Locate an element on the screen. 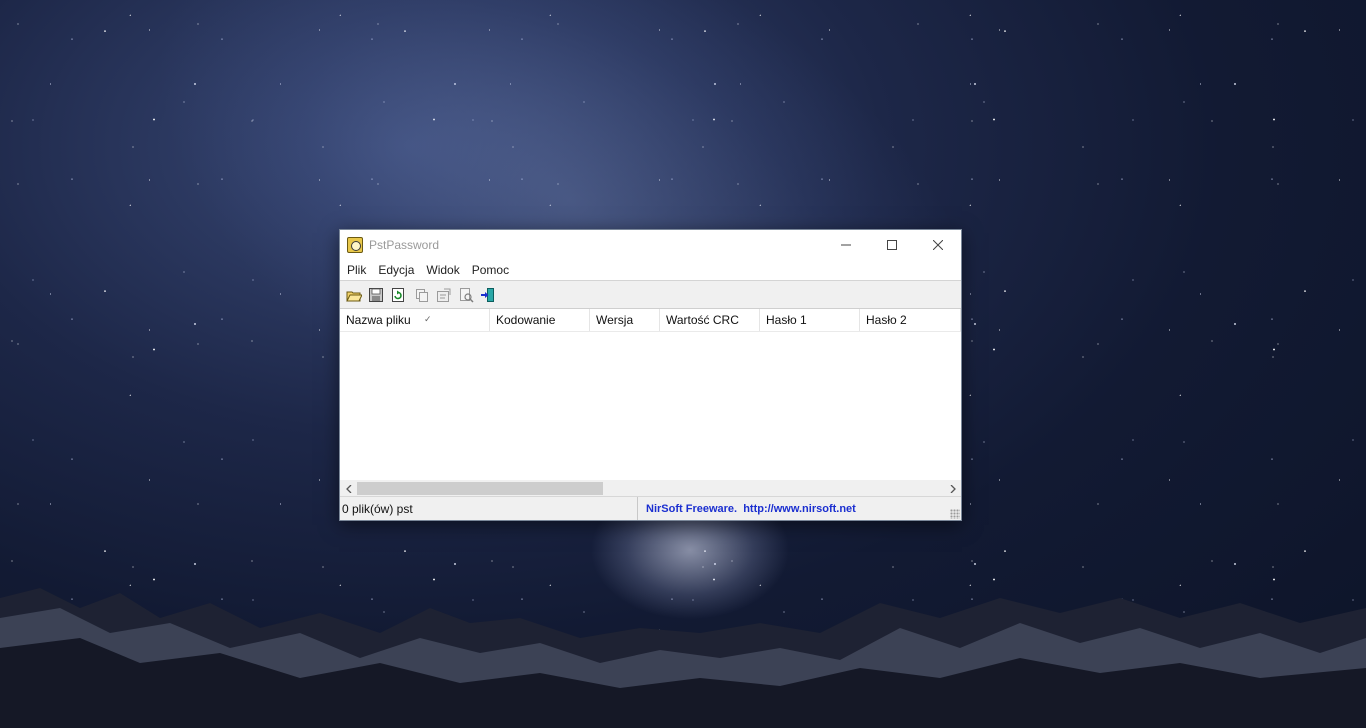 The image size is (1366, 728). exit-button is located at coordinates (488, 295).